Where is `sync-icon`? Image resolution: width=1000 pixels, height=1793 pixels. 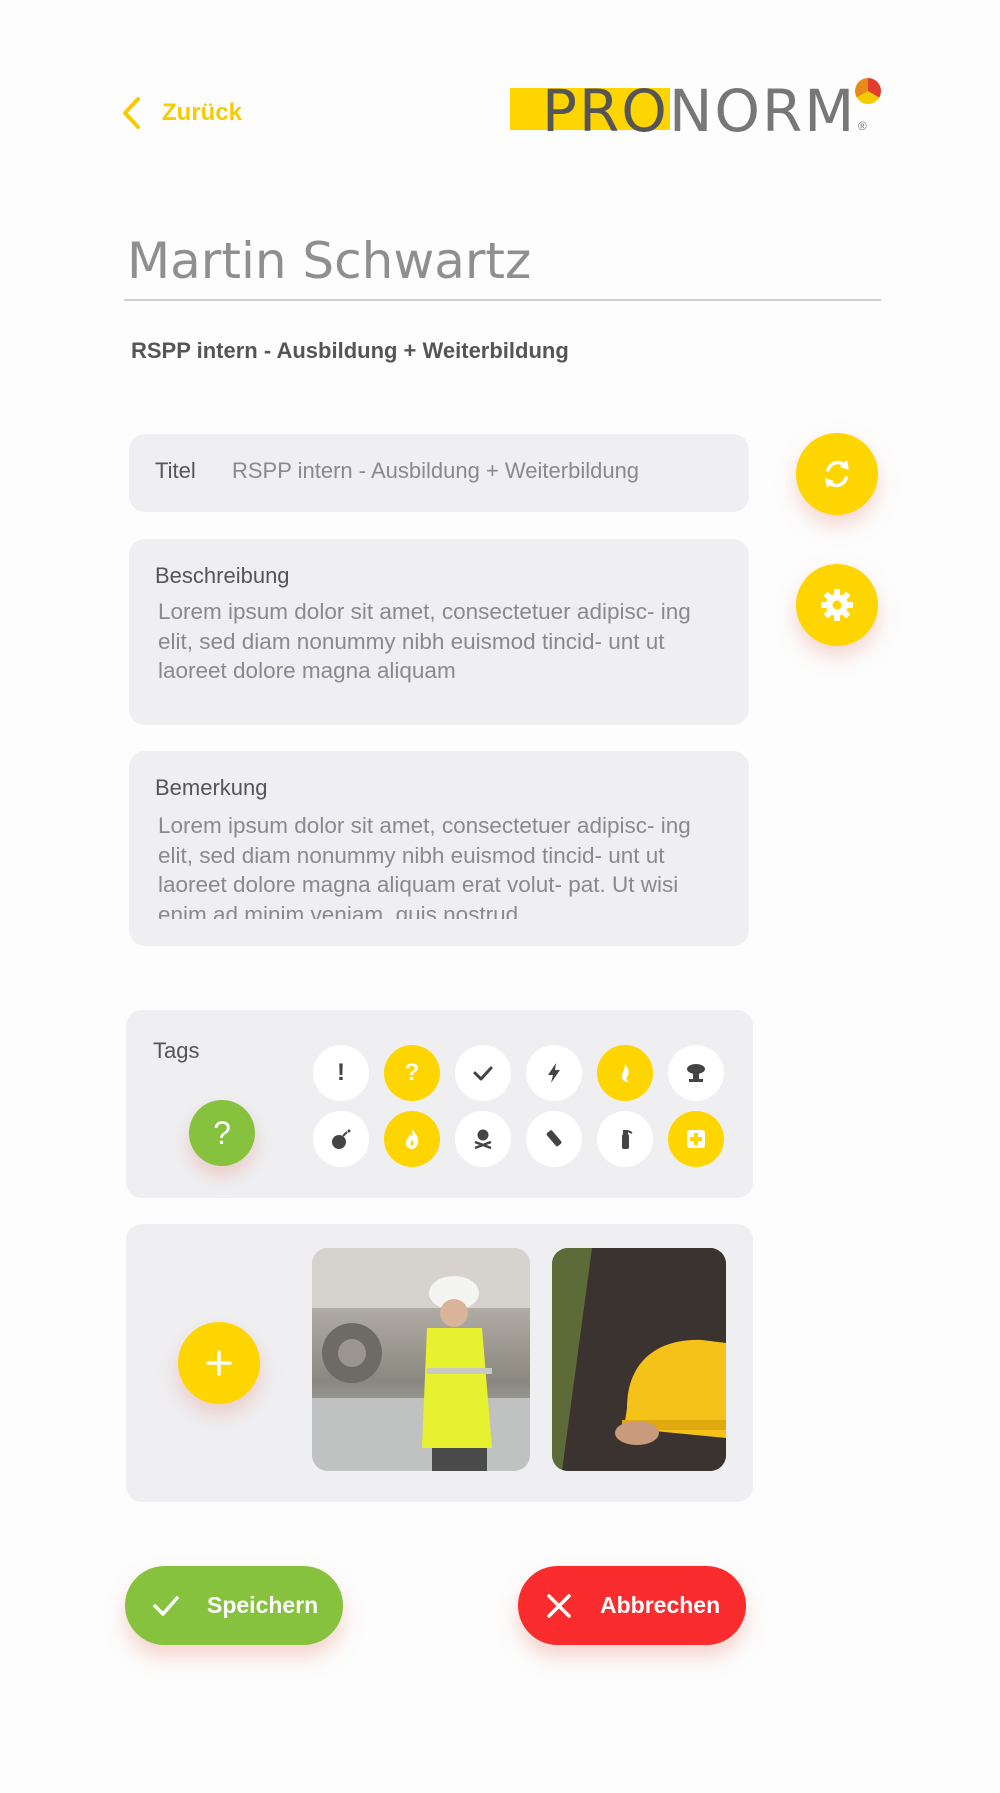 sync-icon is located at coordinates (837, 474).